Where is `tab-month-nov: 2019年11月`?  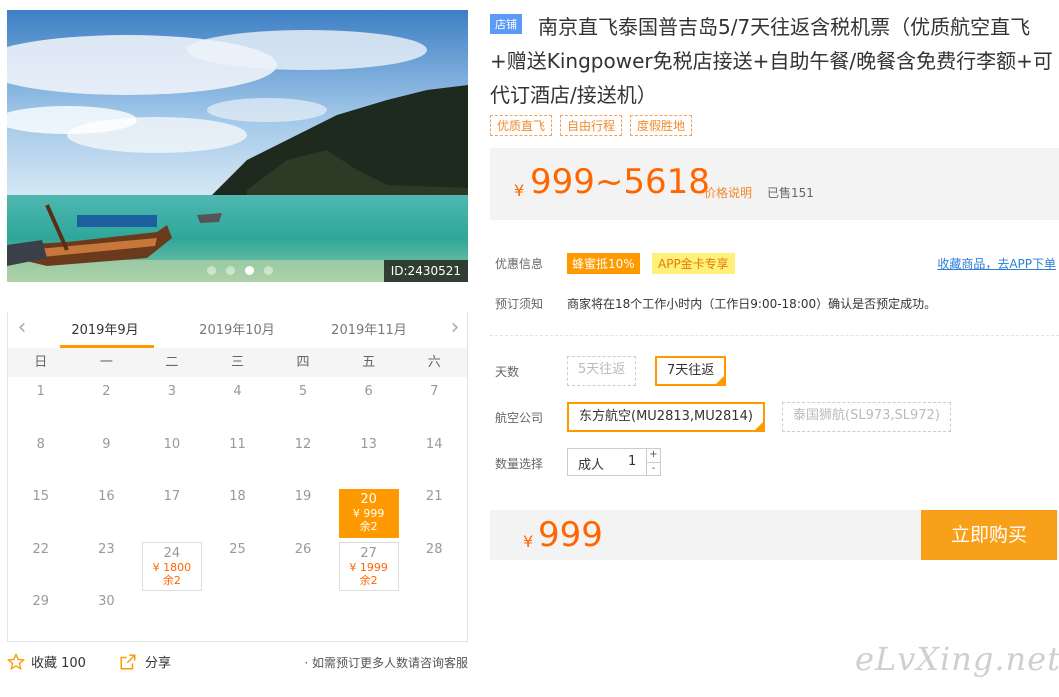 tab-month-nov: 2019年11月 is located at coordinates (369, 328).